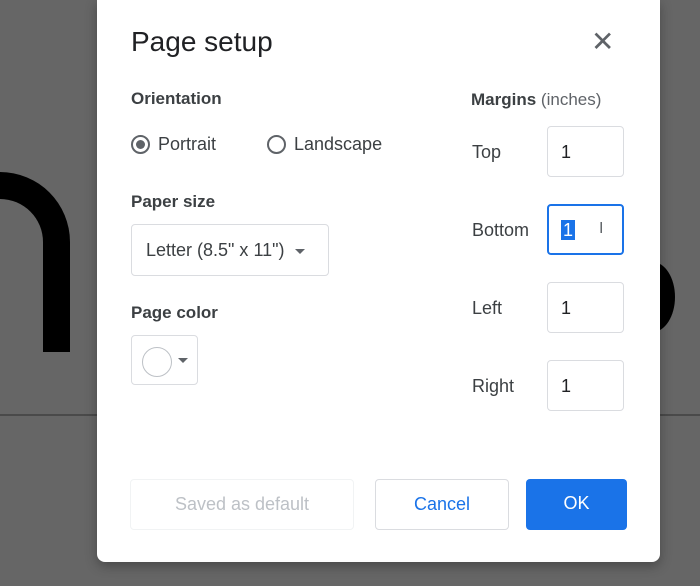  Describe the element at coordinates (202, 41) in the screenshot. I see `dialog-title: Page setup` at that location.